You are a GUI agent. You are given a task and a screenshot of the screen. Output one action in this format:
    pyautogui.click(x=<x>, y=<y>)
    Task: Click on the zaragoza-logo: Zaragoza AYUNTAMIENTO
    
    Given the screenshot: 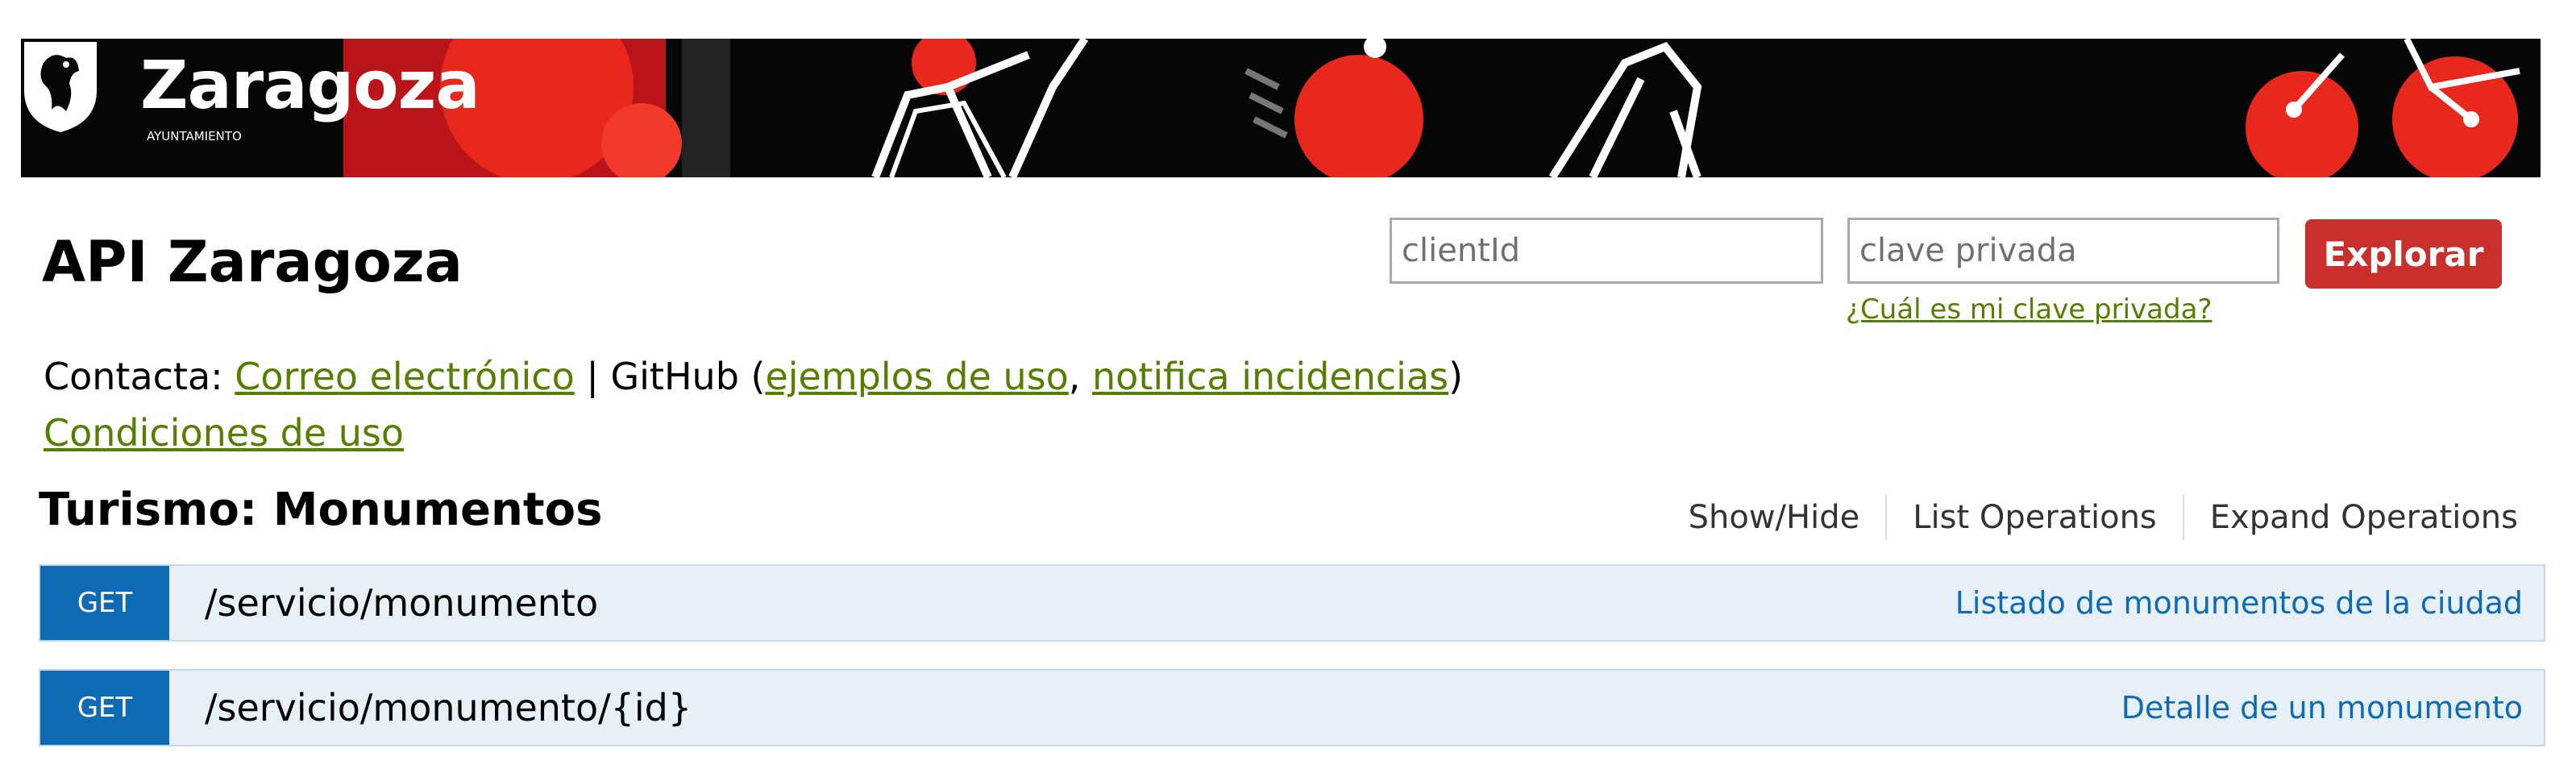 What is the action you would take?
    pyautogui.click(x=250, y=108)
    